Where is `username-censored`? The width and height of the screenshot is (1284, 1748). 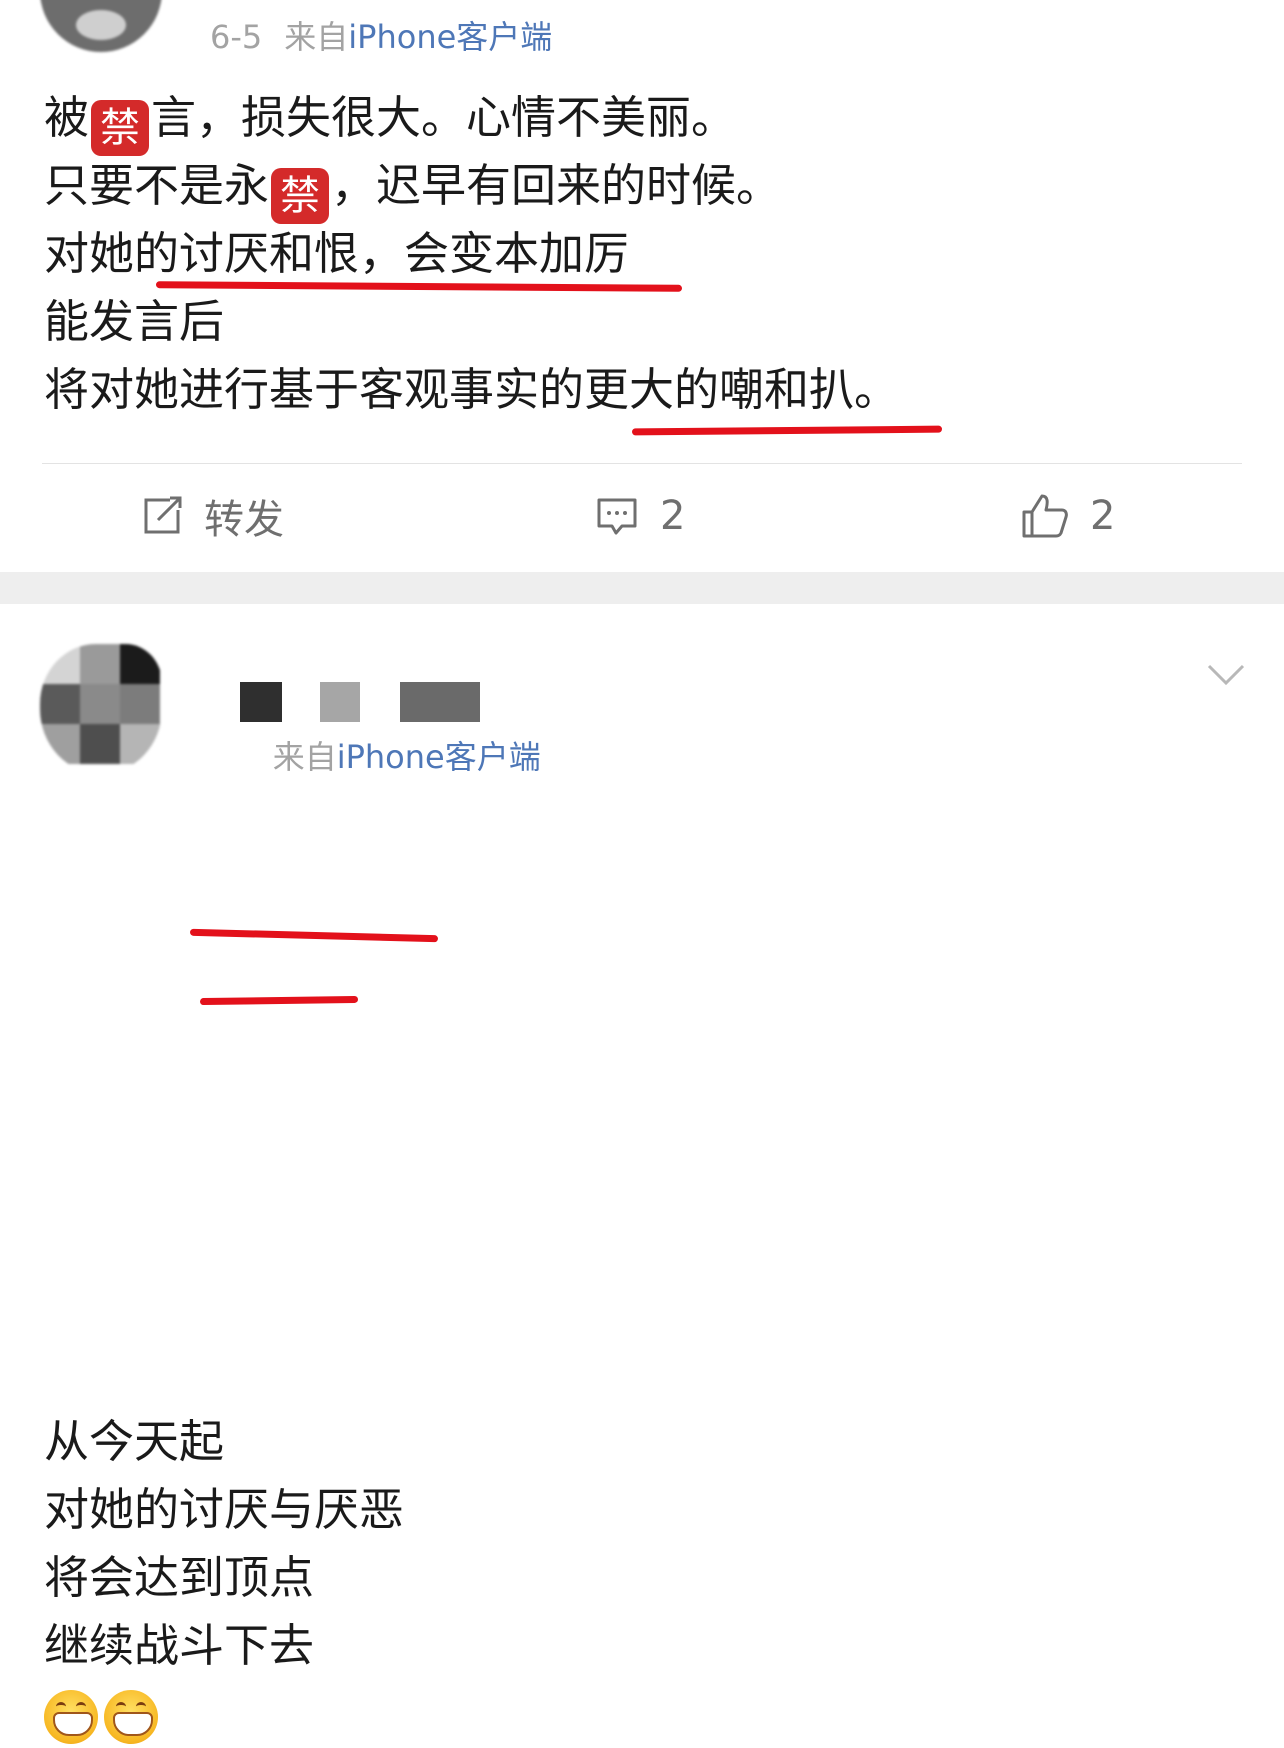 username-censored is located at coordinates (363, 703).